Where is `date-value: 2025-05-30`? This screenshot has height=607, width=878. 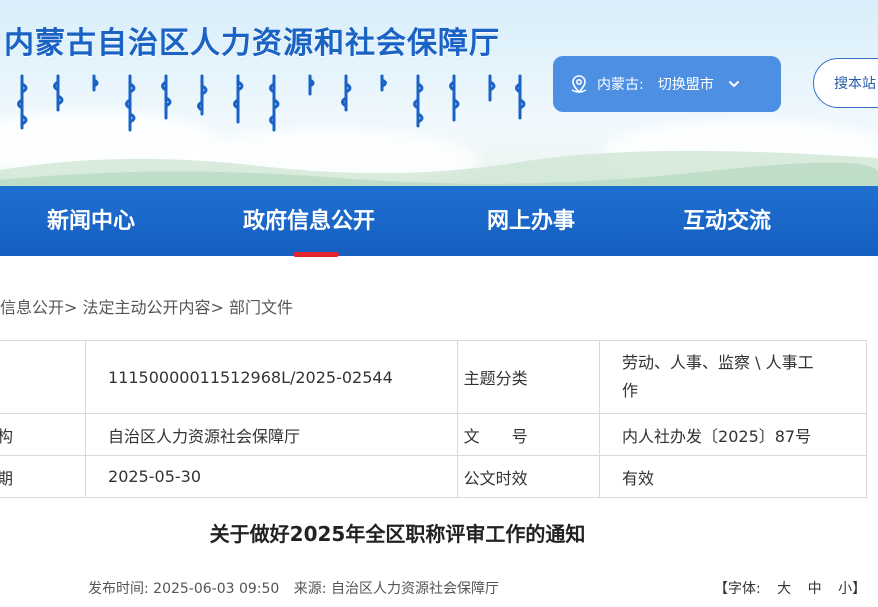 date-value: 2025-05-30 is located at coordinates (271, 476).